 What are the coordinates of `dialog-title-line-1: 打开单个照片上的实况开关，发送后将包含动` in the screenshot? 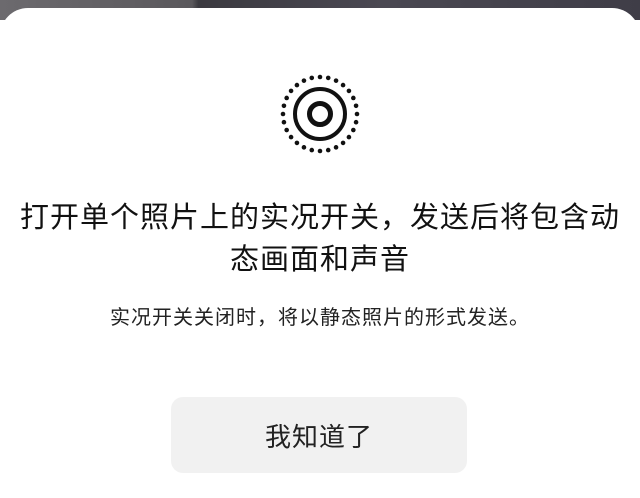 It's located at (320, 217).